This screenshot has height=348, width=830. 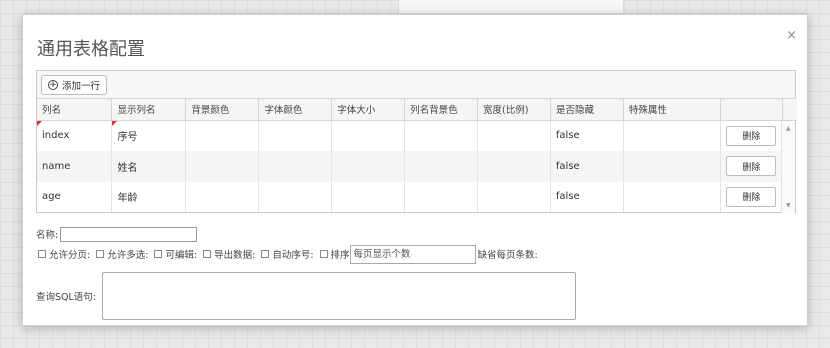 I want to click on column-header: 显示列名, so click(x=149, y=110).